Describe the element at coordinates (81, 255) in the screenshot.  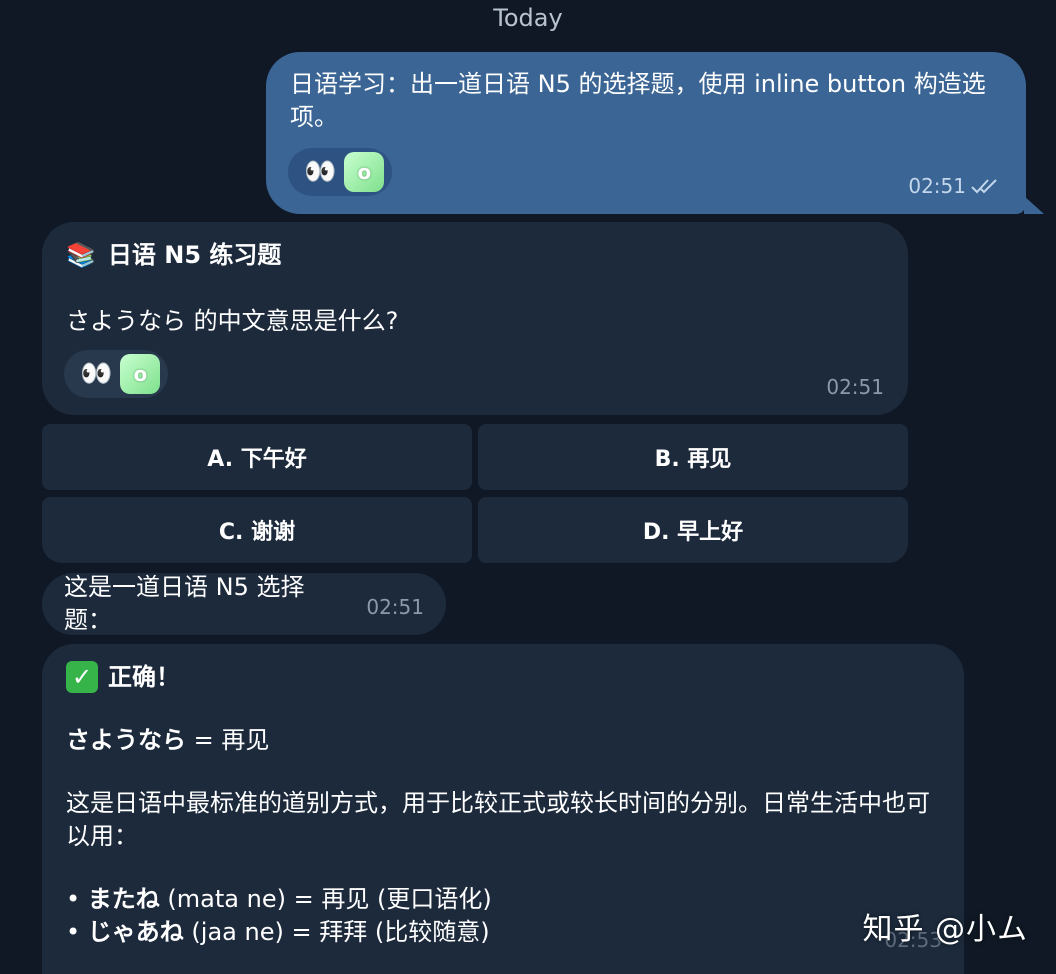
I see `books-icon: 📚` at that location.